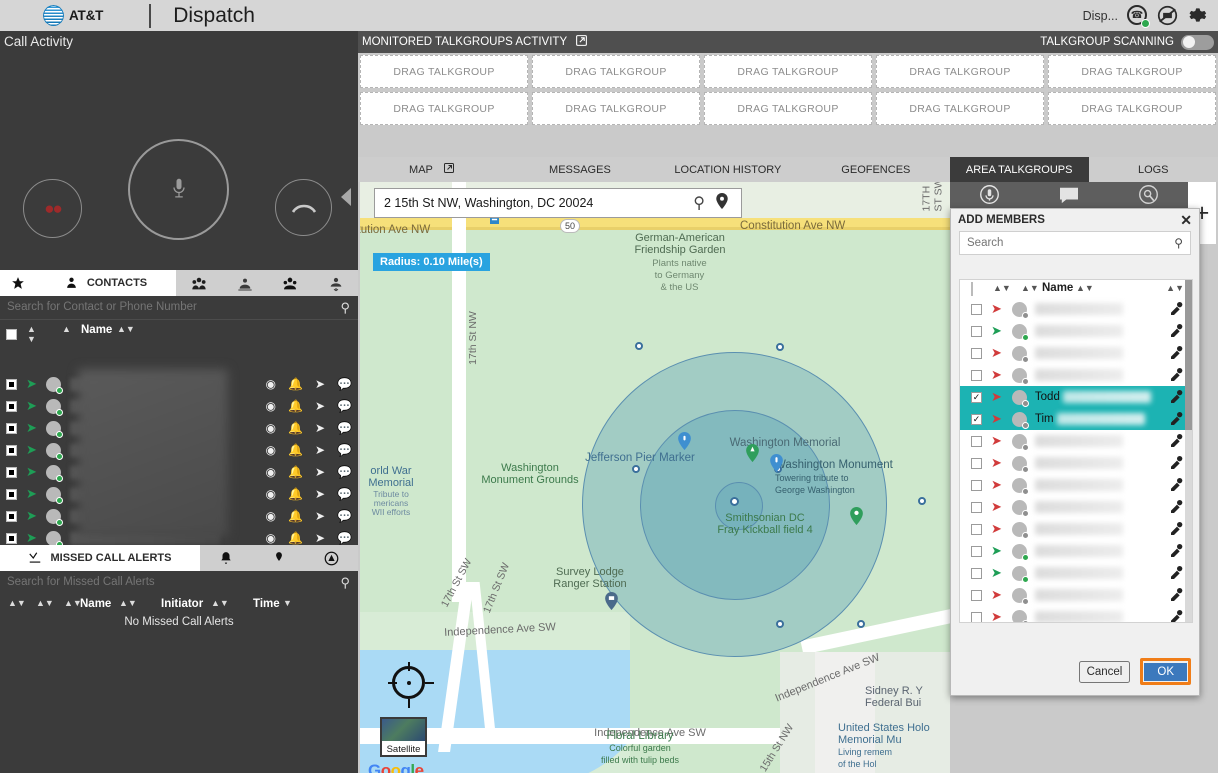  I want to click on ok-button: OK, so click(1165, 672).